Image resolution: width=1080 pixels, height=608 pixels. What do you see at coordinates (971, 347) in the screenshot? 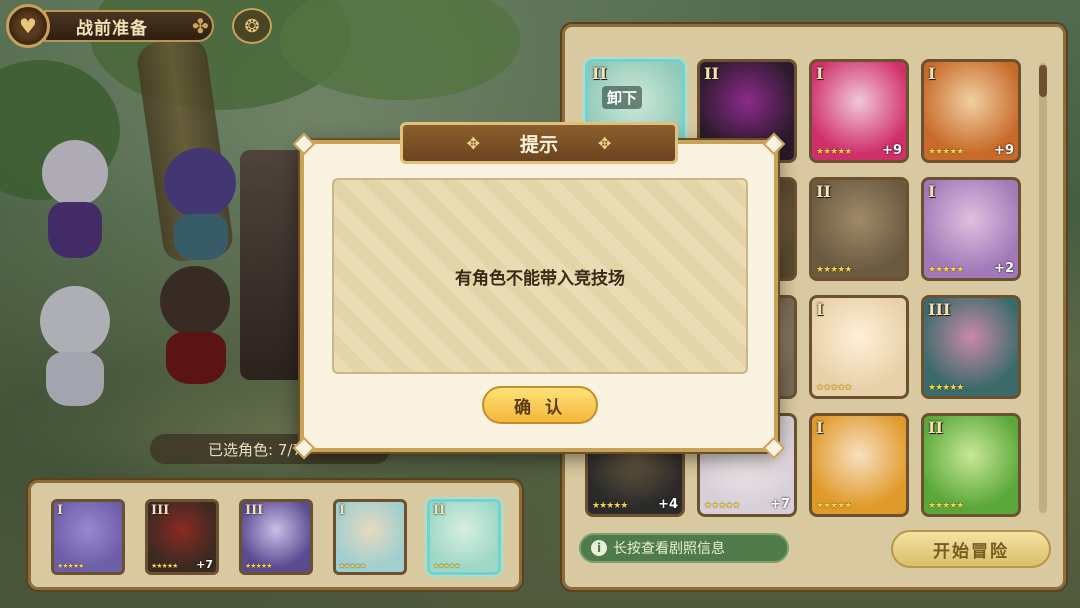
I see `roster-card: III ★★★★★` at bounding box center [971, 347].